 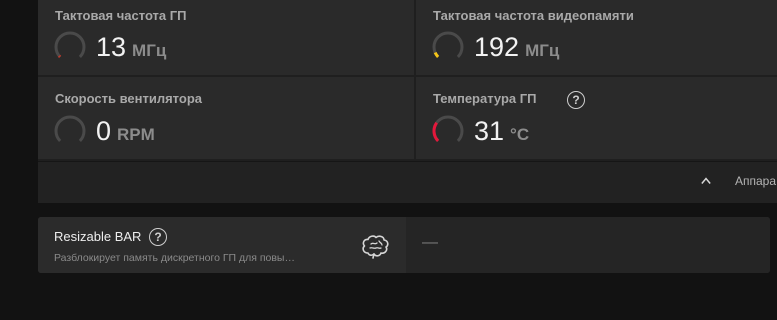 I want to click on metric-title: Скорость вентилятора, so click(x=128, y=98).